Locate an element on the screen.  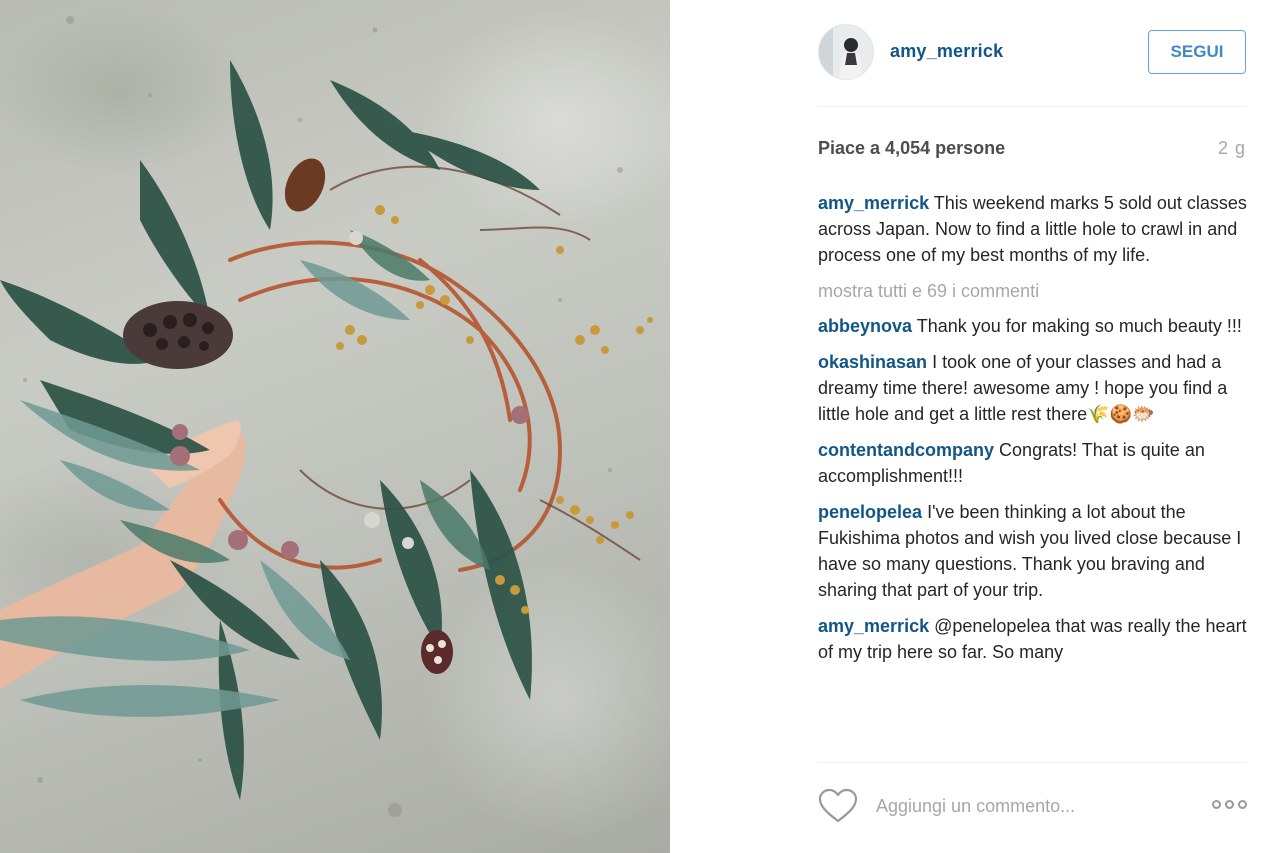
heart-icon is located at coordinates (838, 806).